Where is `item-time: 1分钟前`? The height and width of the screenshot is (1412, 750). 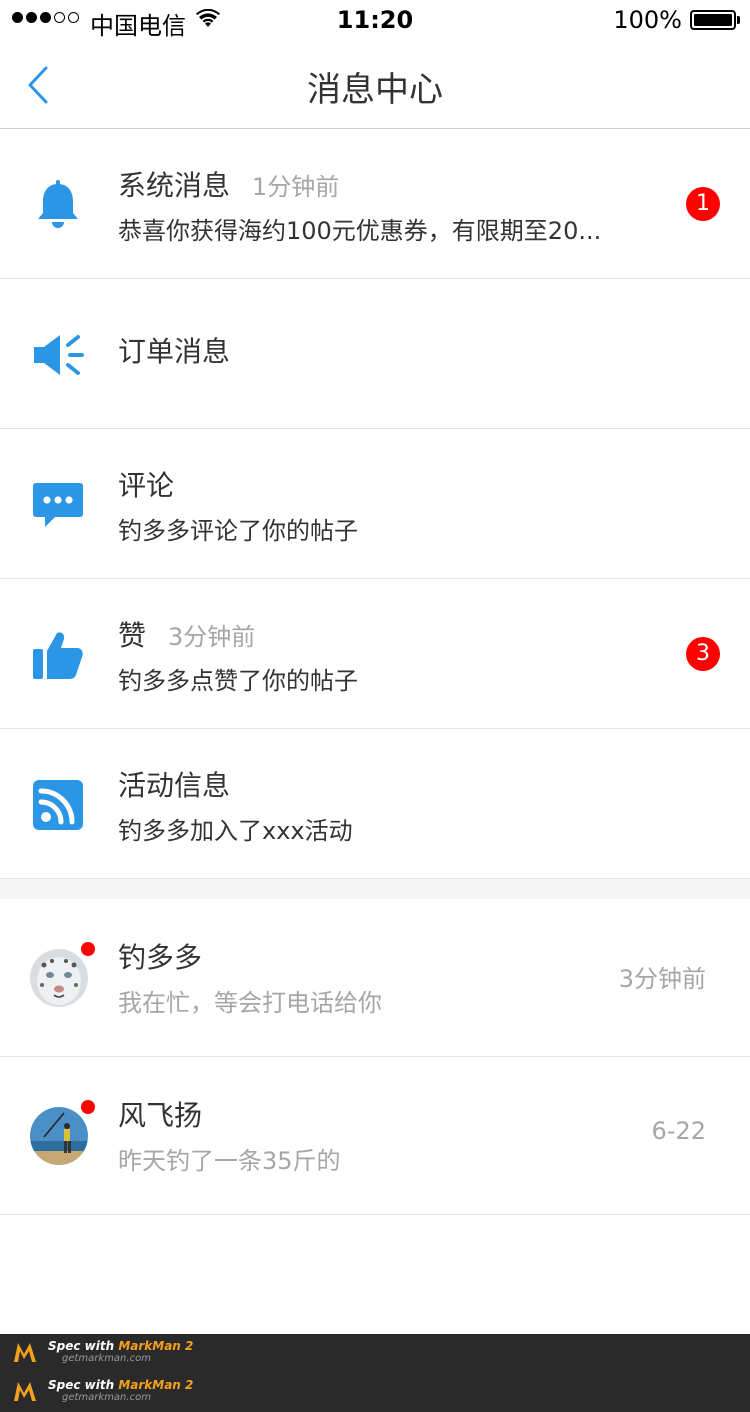 item-time: 1分钟前 is located at coordinates (296, 187).